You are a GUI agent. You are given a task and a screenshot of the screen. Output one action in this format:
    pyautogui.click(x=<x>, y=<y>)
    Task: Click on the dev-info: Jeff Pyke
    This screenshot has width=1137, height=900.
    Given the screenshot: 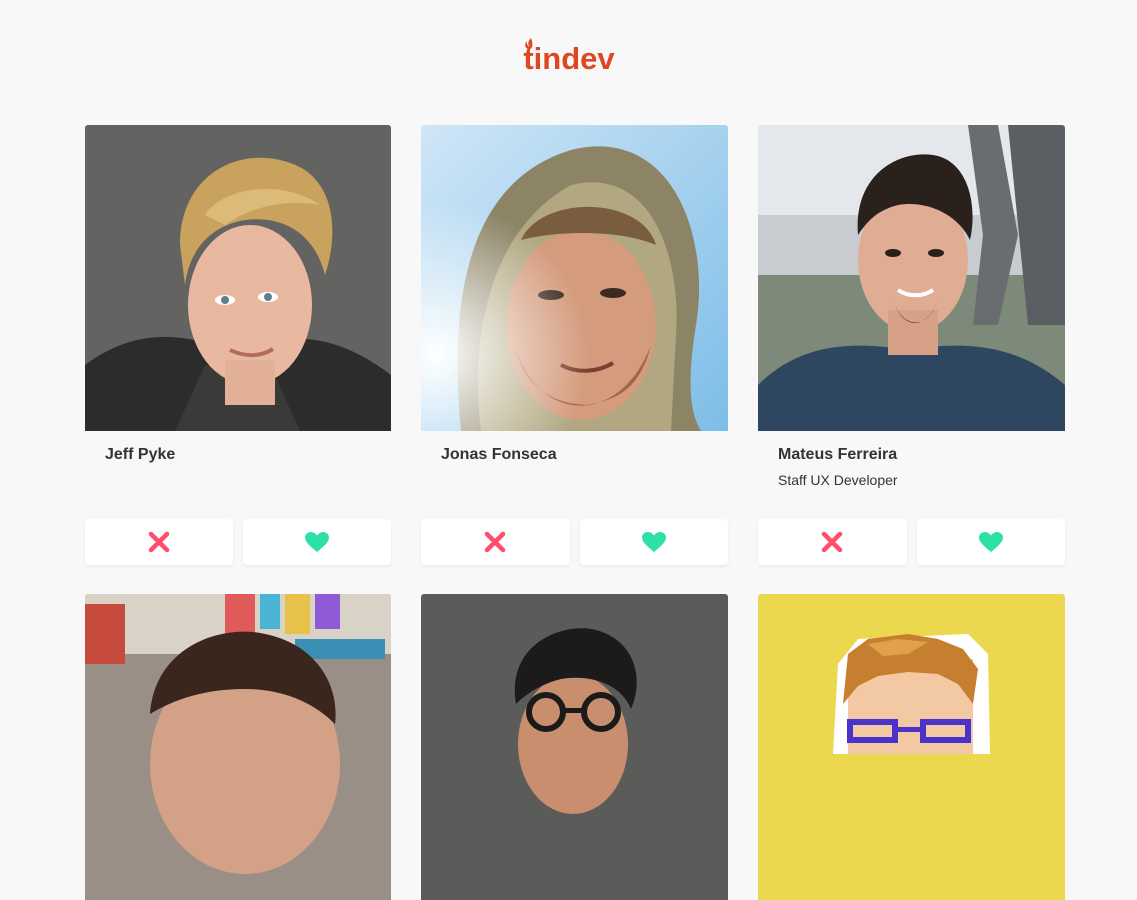 What is the action you would take?
    pyautogui.click(x=238, y=475)
    